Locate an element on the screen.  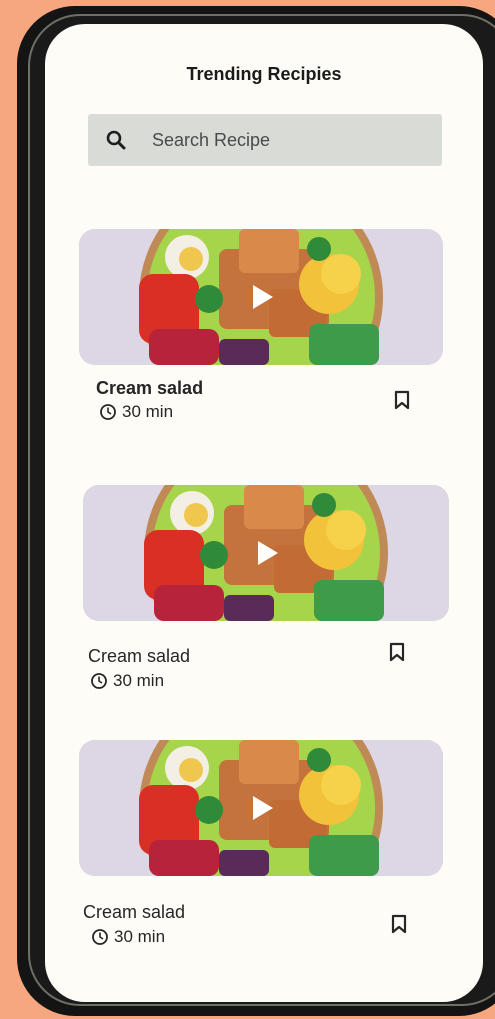
search-icon is located at coordinates (116, 140).